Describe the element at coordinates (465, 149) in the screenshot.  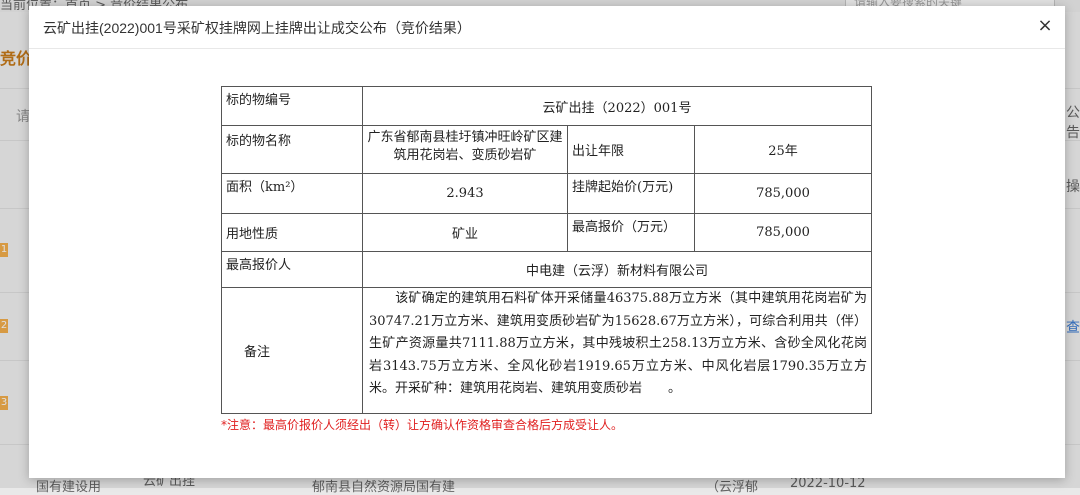
I see `value-name: 广东省郁南县桂圩镇冲旺岭矿区建筑用花岗岩、变质砂岩矿` at that location.